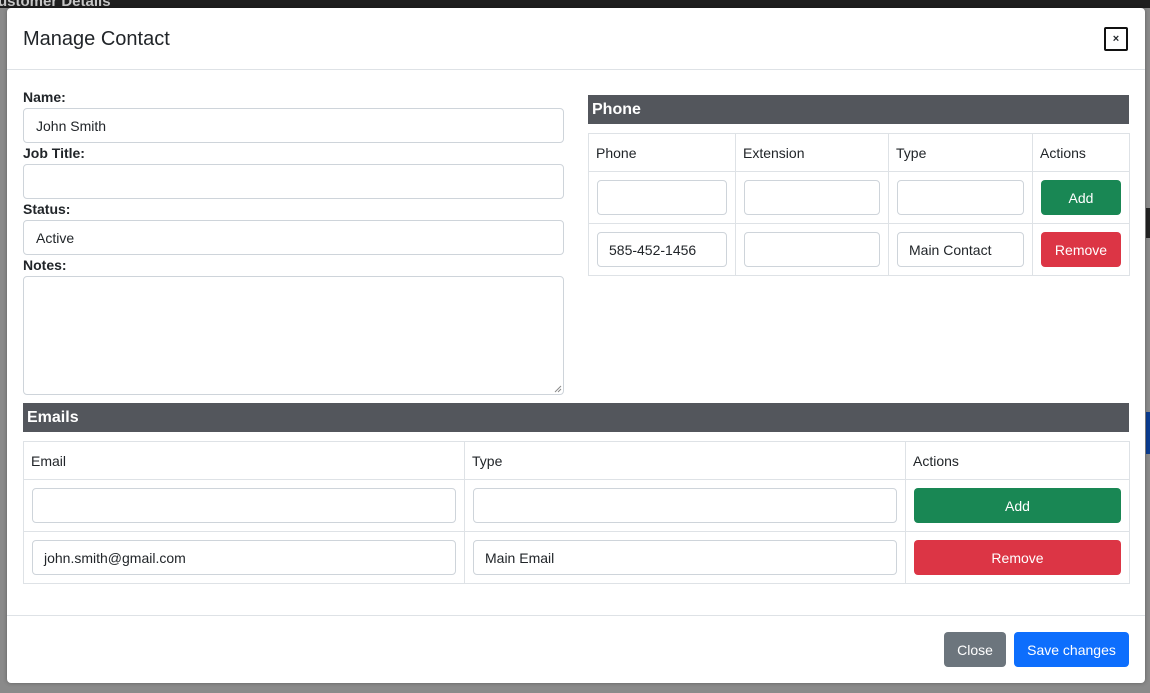 The height and width of the screenshot is (693, 1150). I want to click on job-title-label: Job Title:, so click(54, 153).